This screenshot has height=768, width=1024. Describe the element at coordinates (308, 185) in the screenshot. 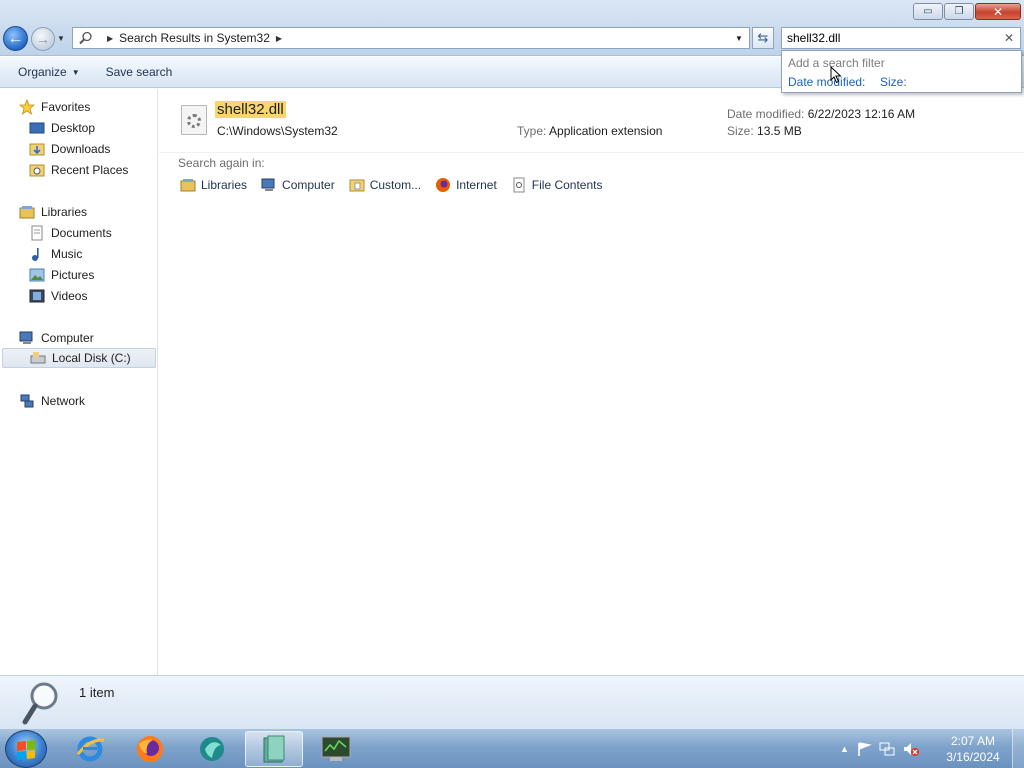

I see `search-again-computer-label: Computer` at that location.